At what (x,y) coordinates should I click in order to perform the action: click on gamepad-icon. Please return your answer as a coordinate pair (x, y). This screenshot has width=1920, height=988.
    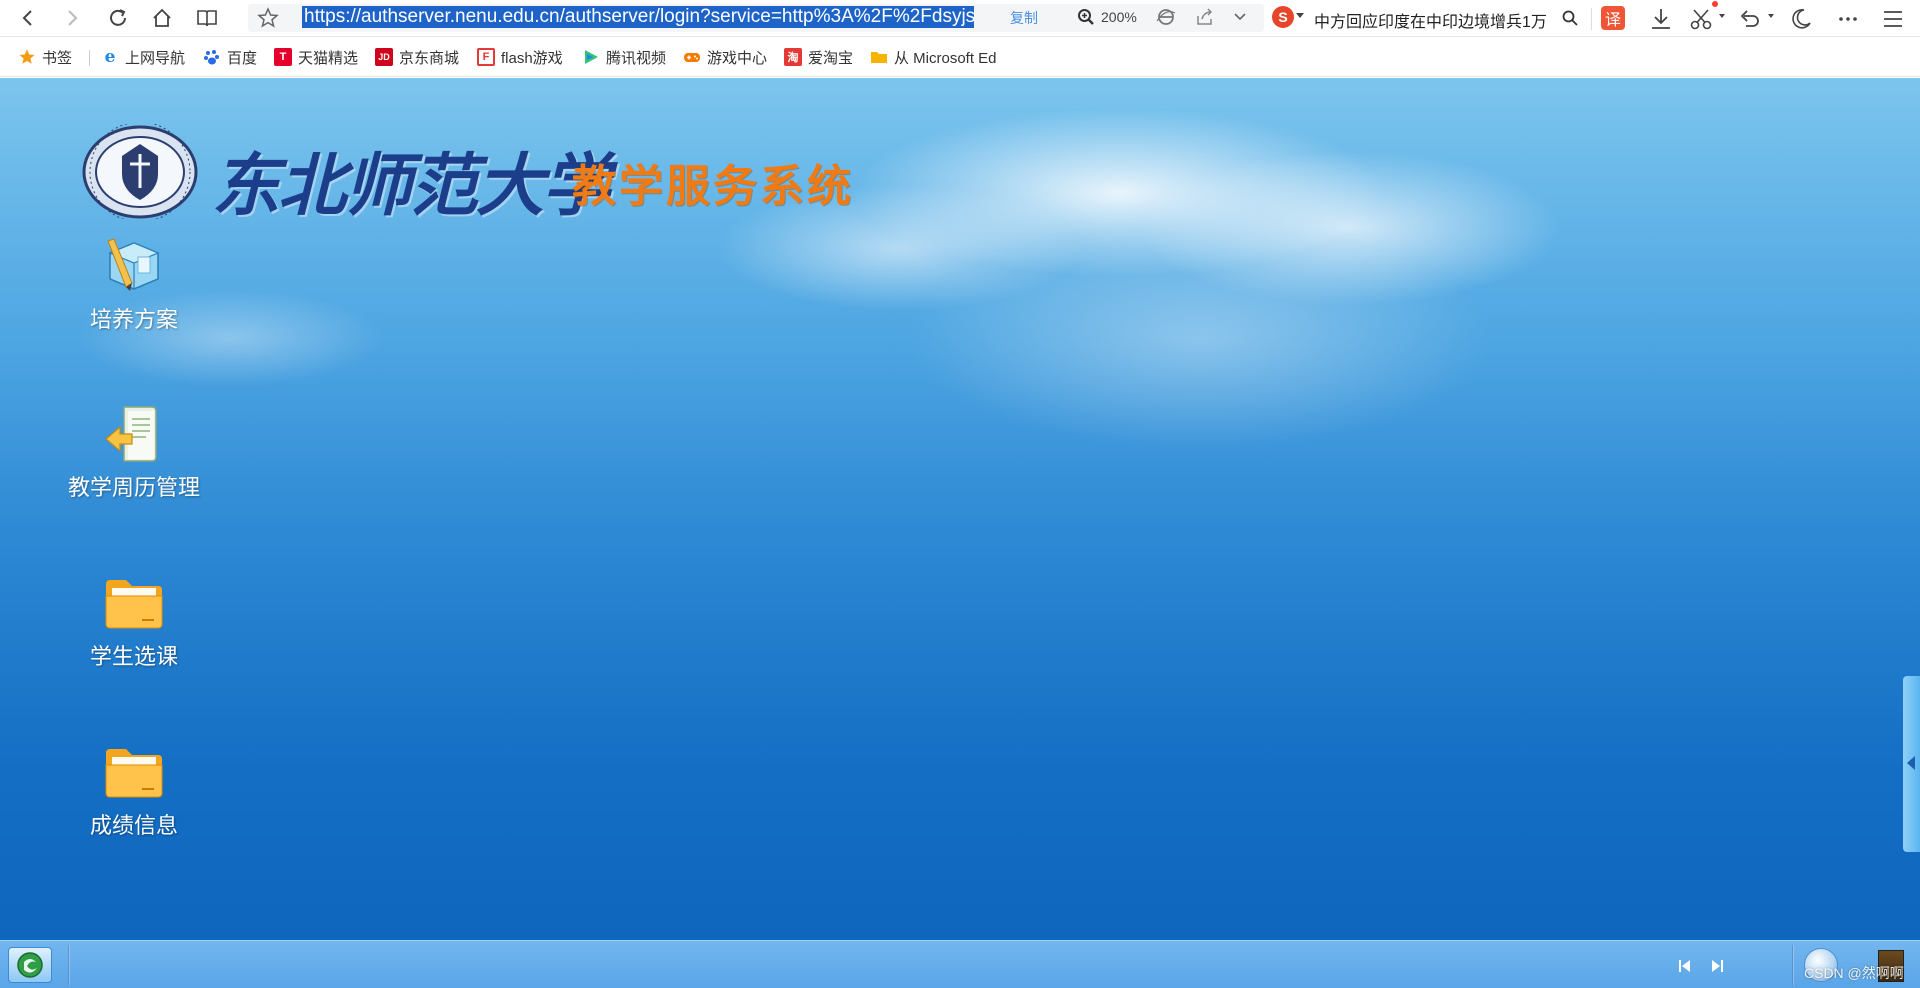
    Looking at the image, I should click on (692, 57).